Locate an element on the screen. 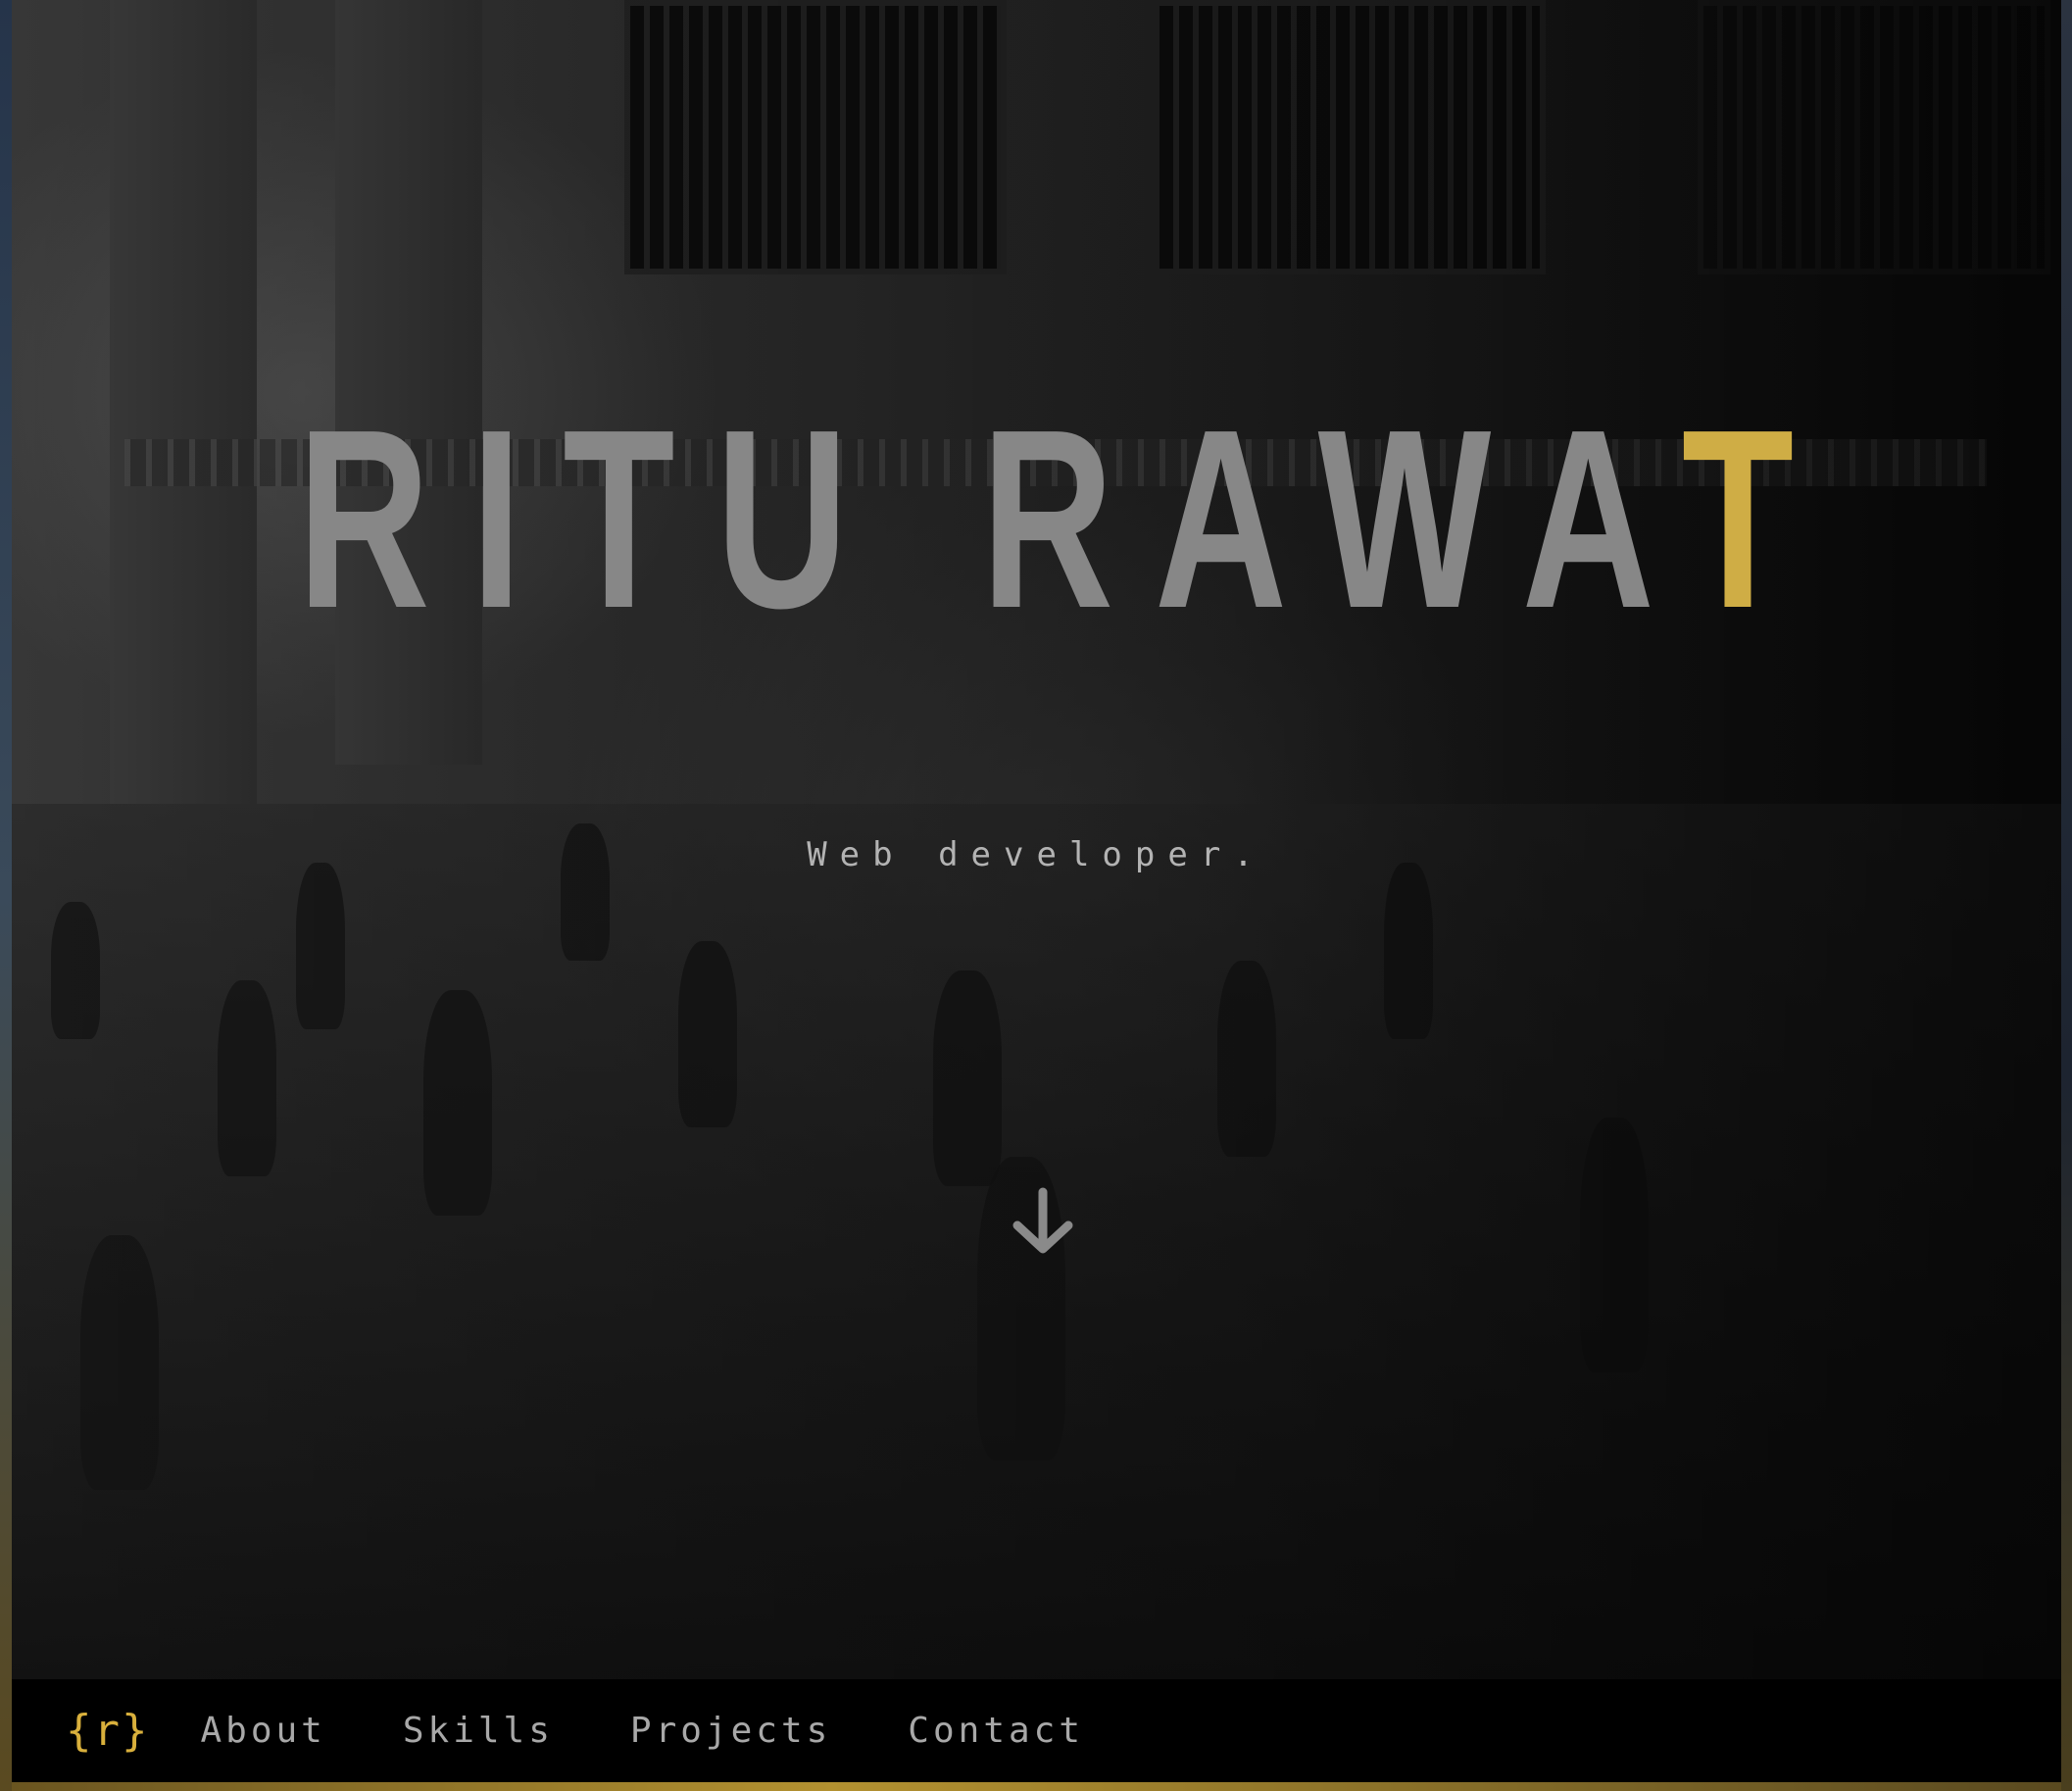 Image resolution: width=2072 pixels, height=1791 pixels. nav-link-contact: Contact is located at coordinates (996, 1731).